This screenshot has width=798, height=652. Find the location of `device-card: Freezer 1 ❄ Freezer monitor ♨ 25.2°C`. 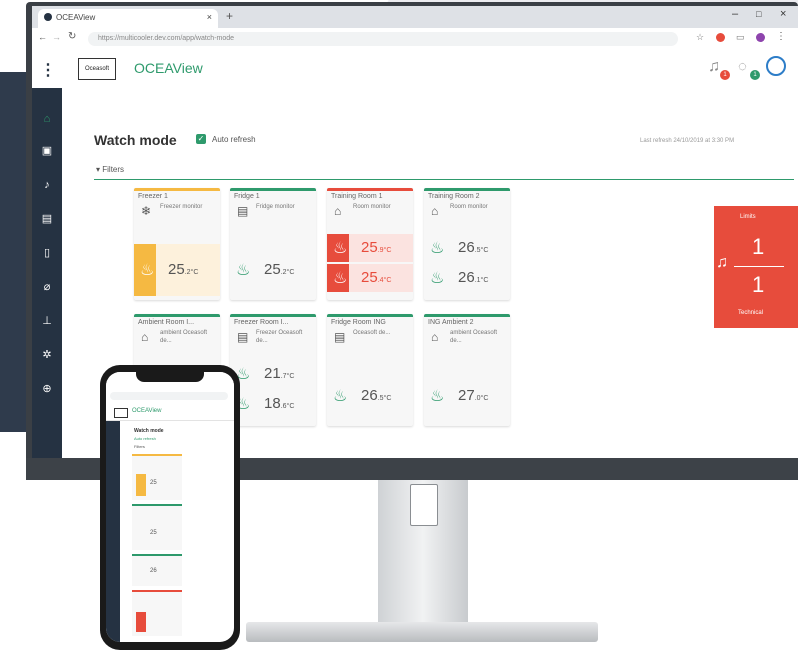

device-card: Freezer 1 ❄ Freezer monitor ♨ 25.2°C is located at coordinates (177, 244).